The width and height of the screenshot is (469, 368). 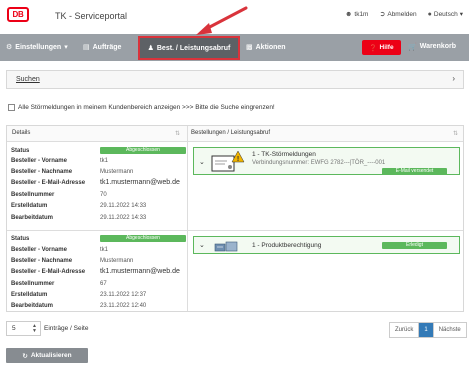 I want to click on refresh-icon: ↻, so click(x=25, y=356).